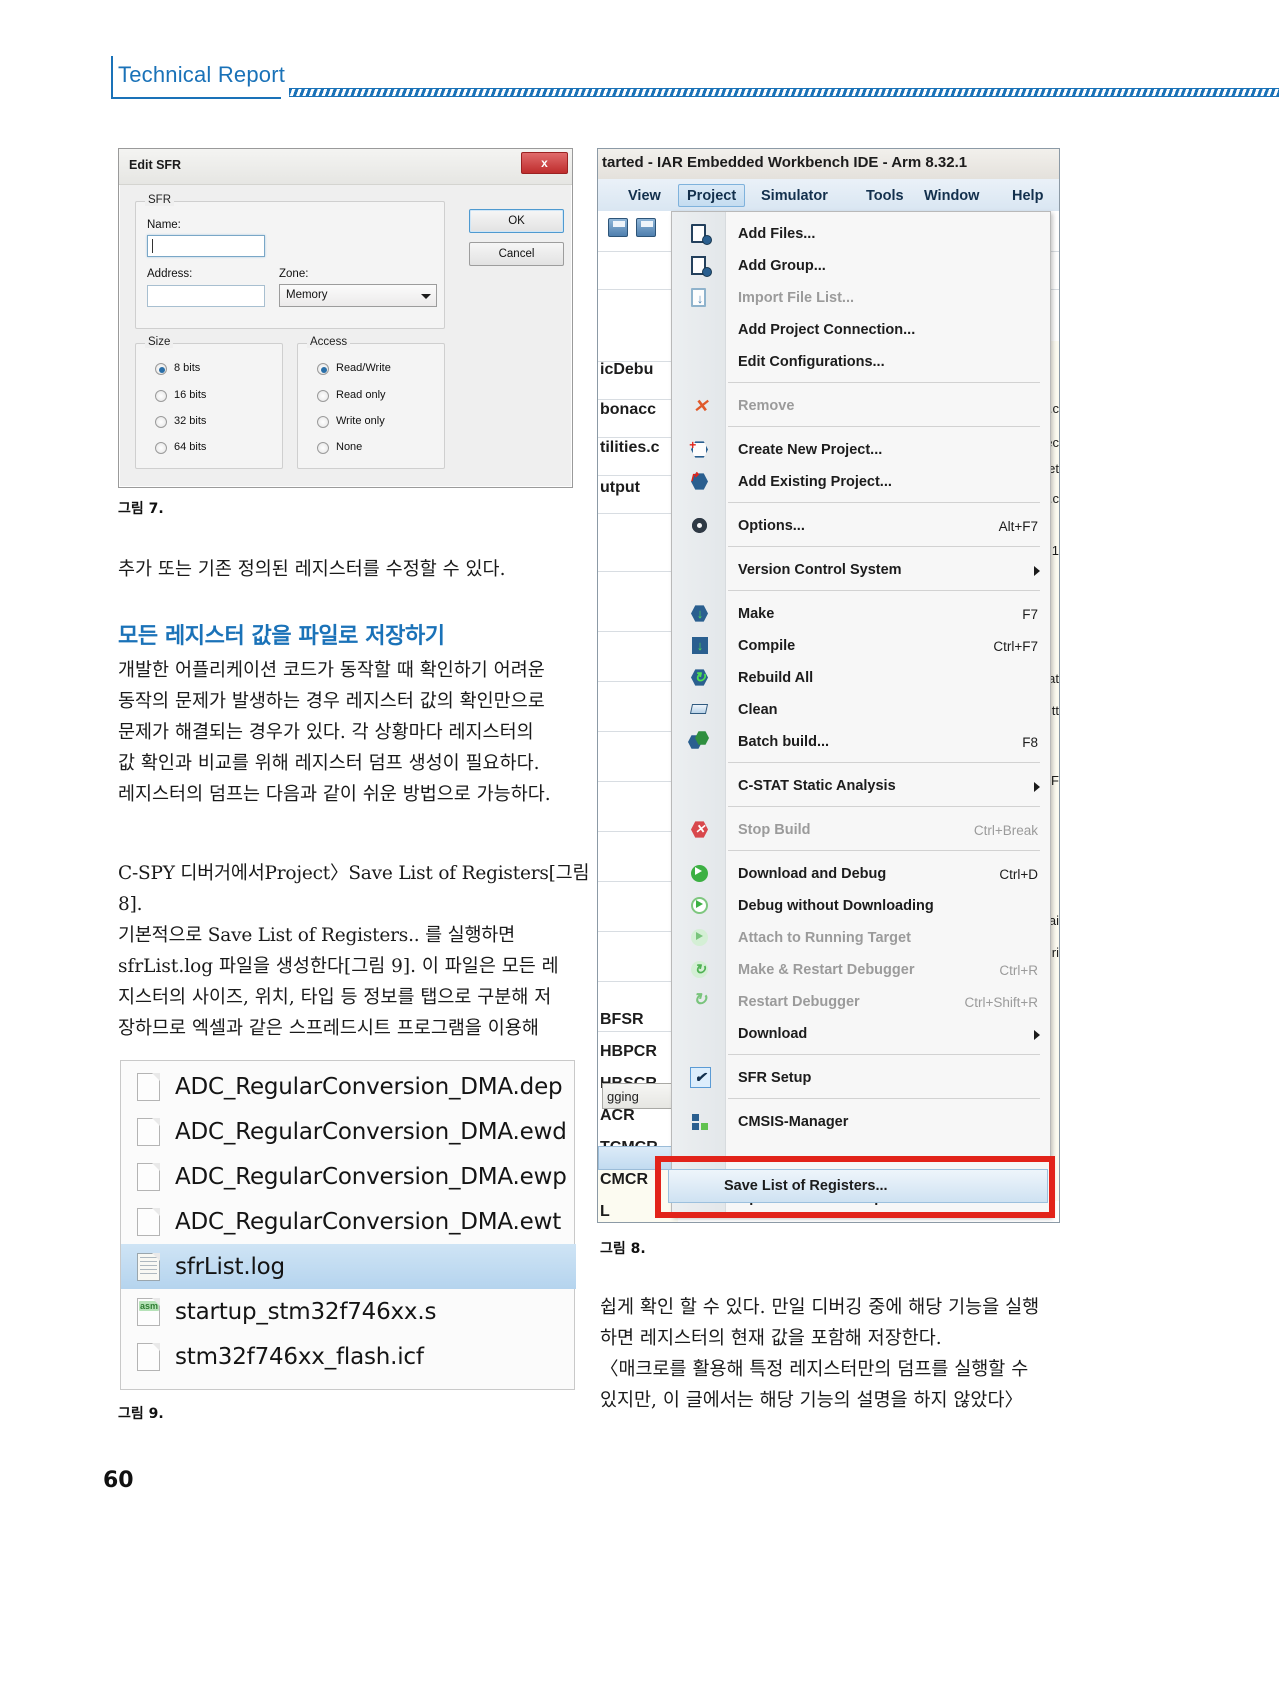  I want to click on file-name: stm32f746xx_flash.icf, so click(299, 1356).